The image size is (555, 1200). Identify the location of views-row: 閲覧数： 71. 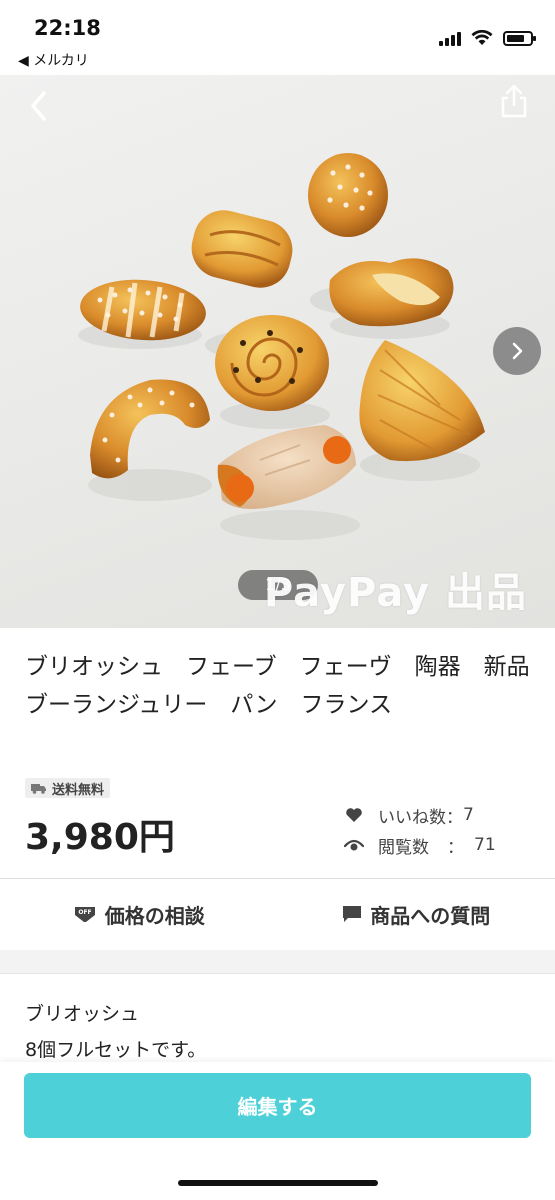
(420, 845).